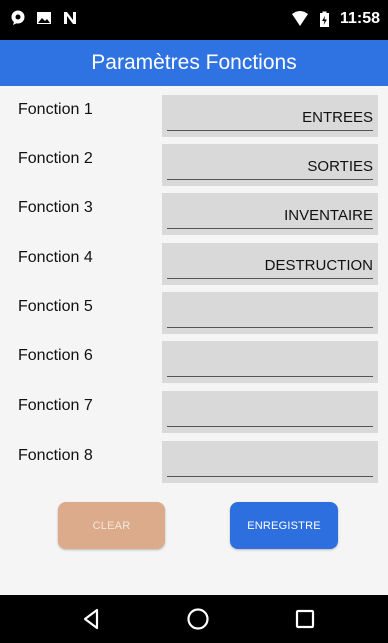  I want to click on function-3-value: INVENTAIRE, so click(328, 215).